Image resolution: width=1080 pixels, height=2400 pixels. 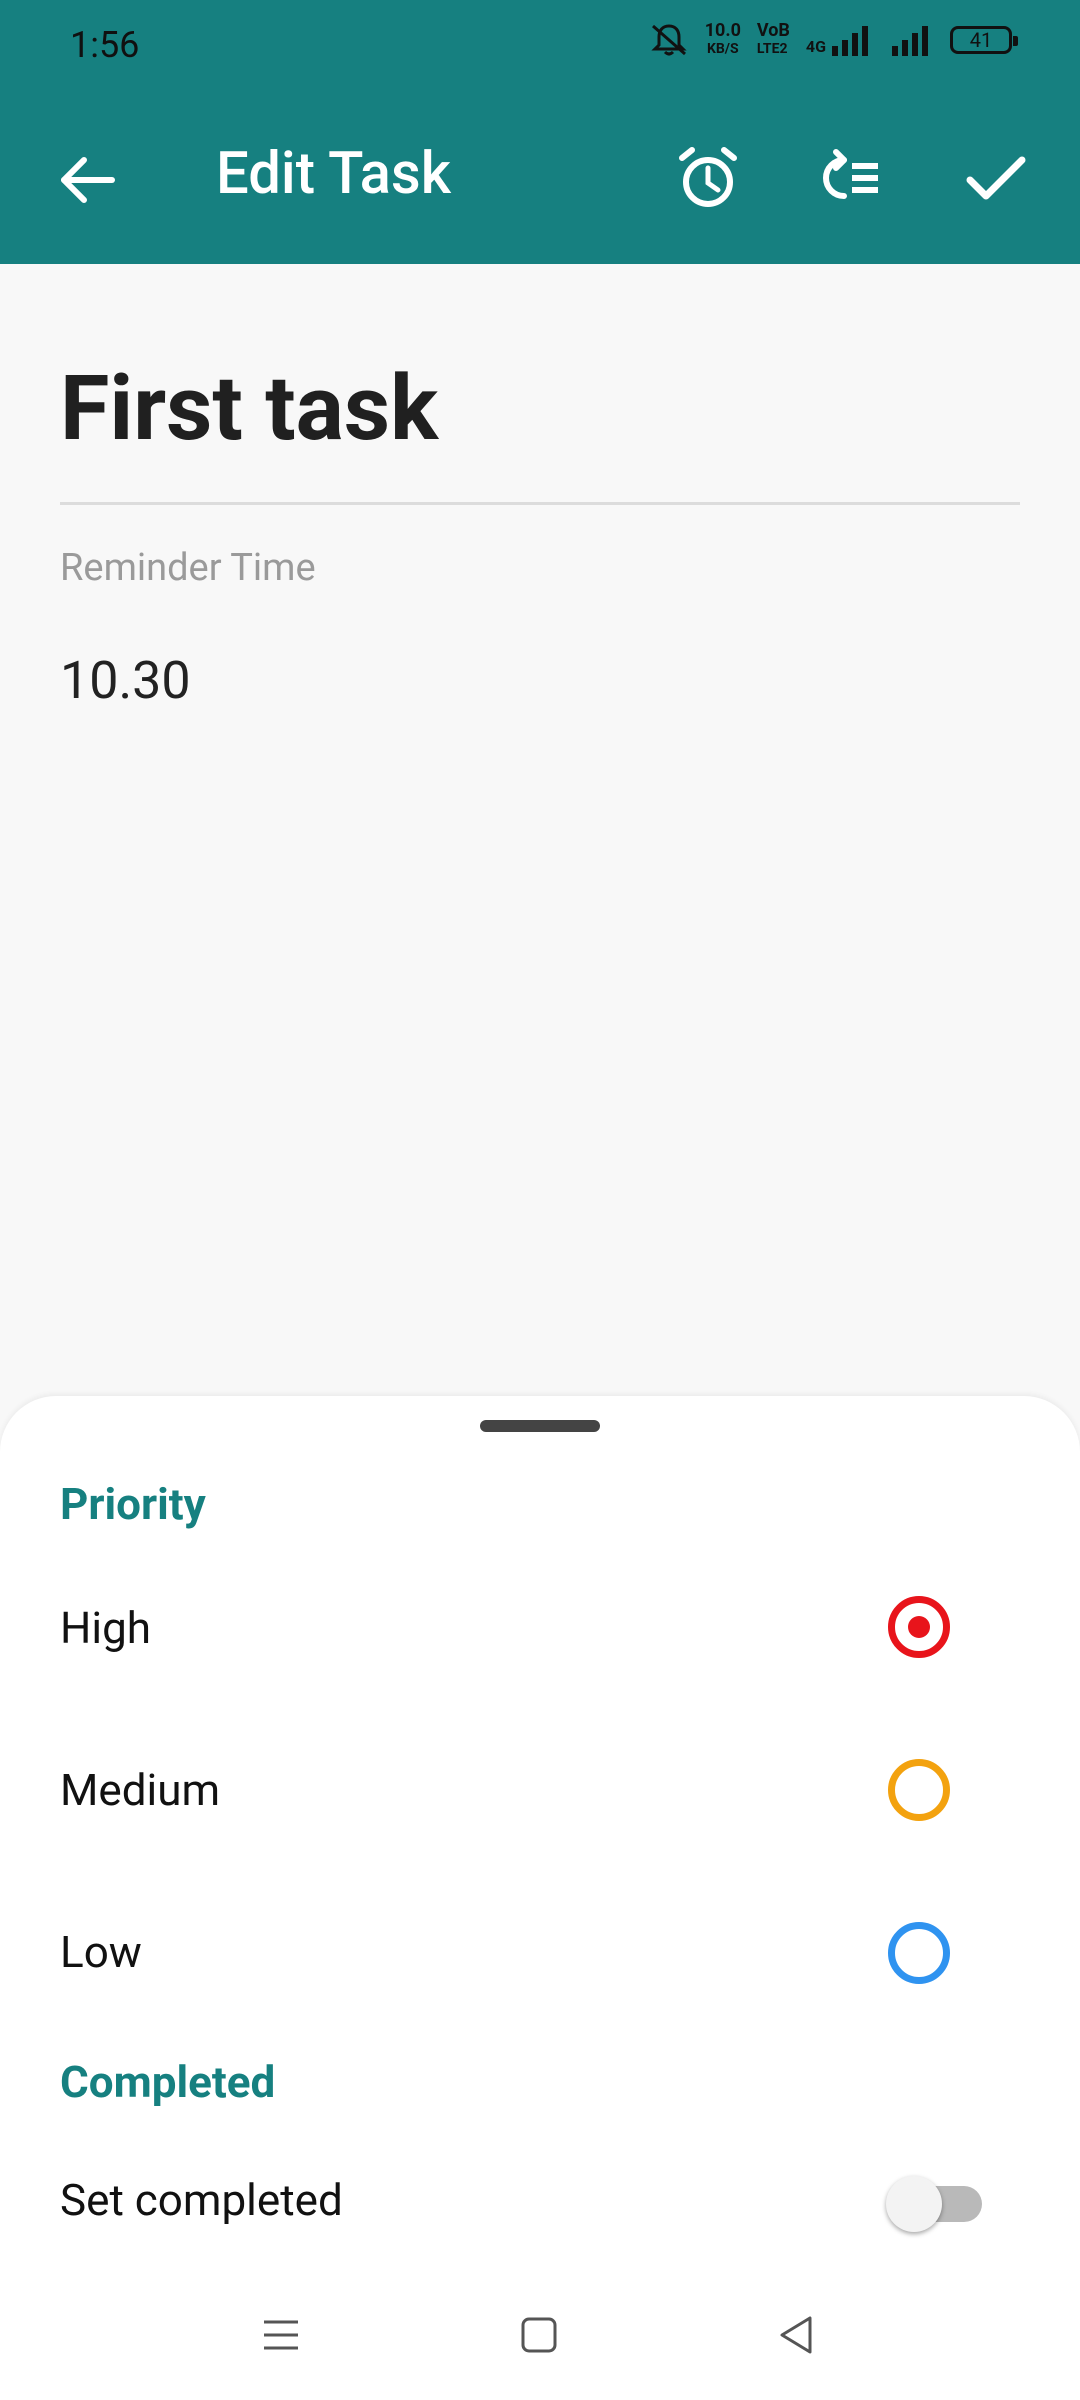 I want to click on set-completed-toggle, so click(x=936, y=2202).